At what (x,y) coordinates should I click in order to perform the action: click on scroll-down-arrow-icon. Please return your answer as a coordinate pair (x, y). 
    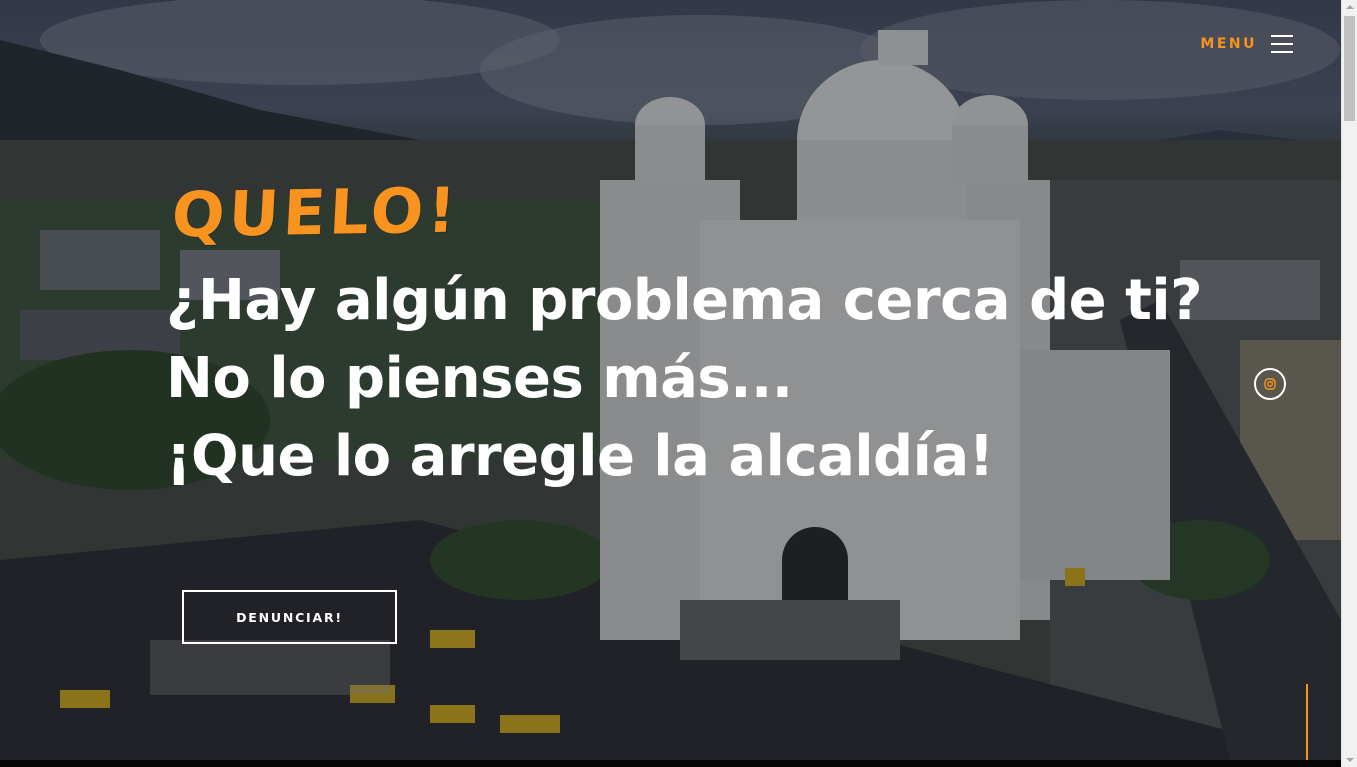
    Looking at the image, I should click on (1350, 760).